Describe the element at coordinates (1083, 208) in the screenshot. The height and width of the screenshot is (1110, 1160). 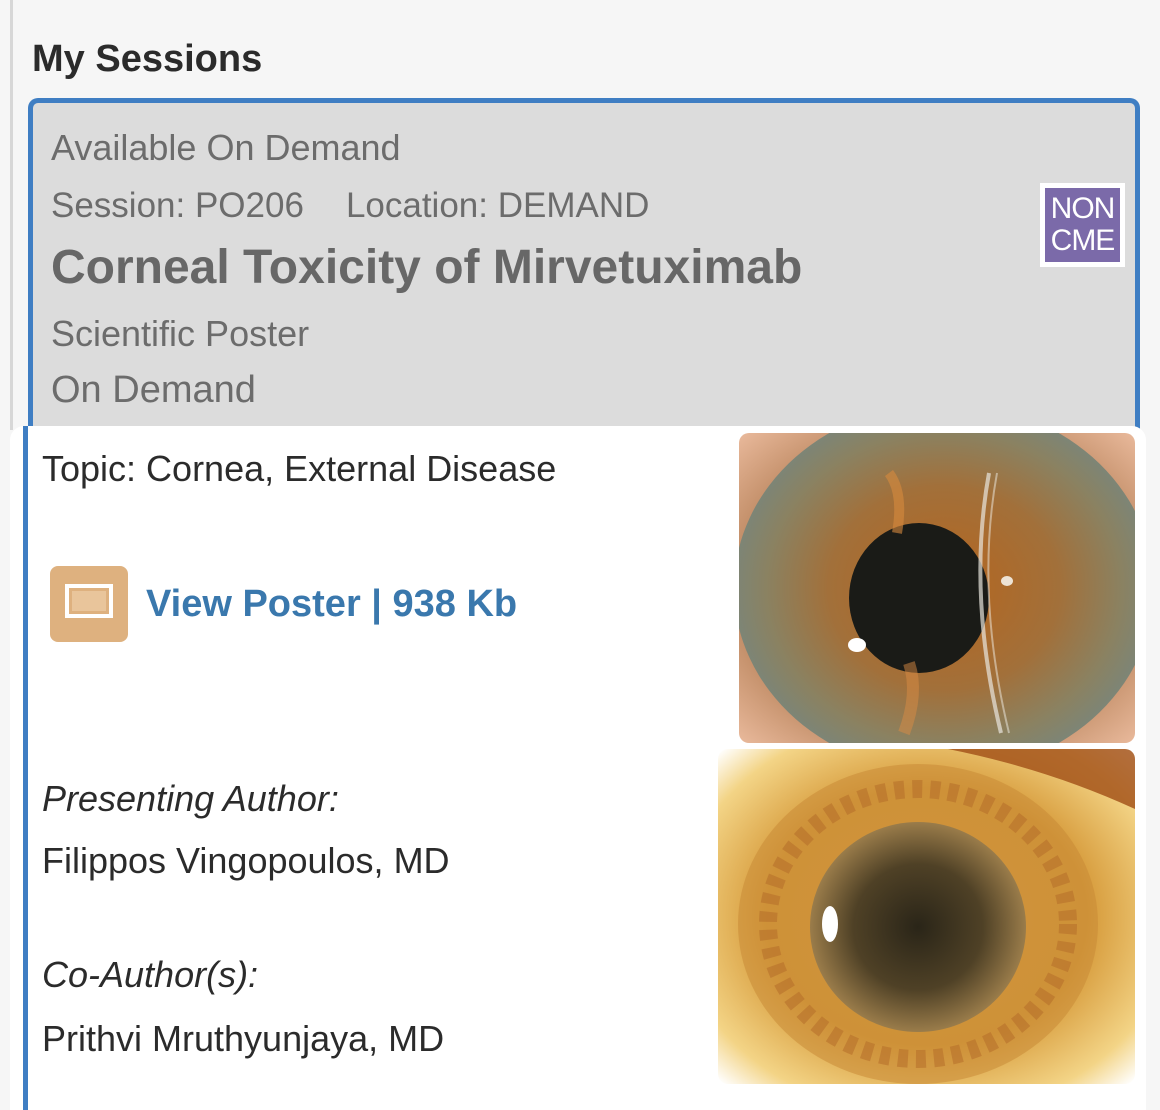
I see `badge-line-1: NON` at that location.